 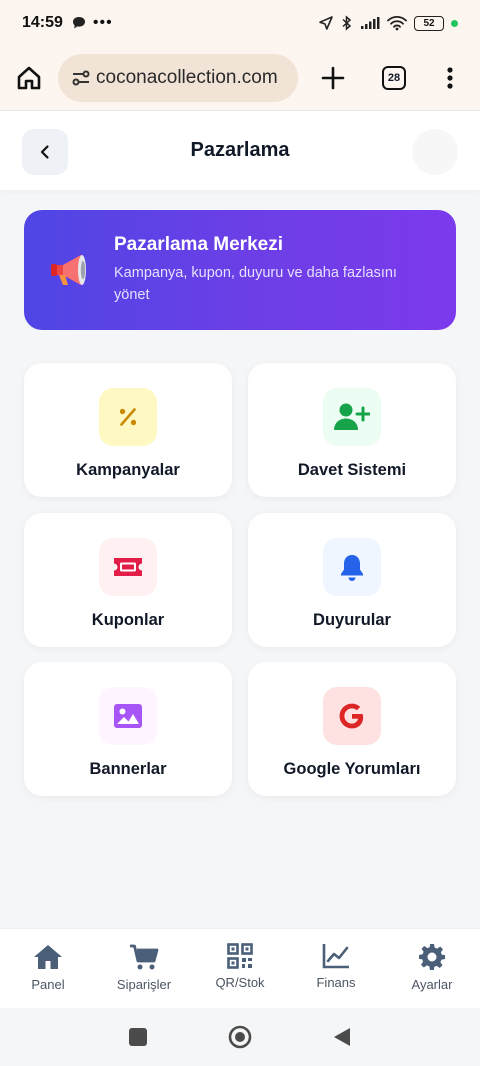 What do you see at coordinates (144, 984) in the screenshot?
I see `nav-label: Siparişler` at bounding box center [144, 984].